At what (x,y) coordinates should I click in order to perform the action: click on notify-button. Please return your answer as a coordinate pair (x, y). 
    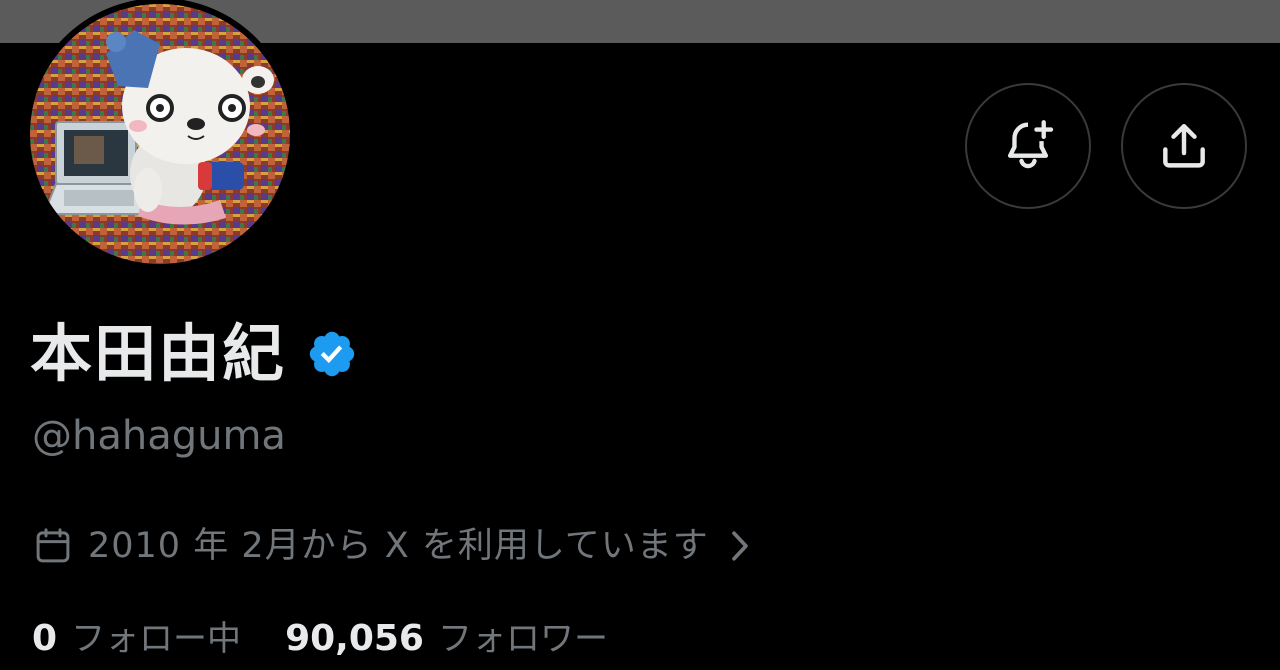
    Looking at the image, I should click on (1028, 146).